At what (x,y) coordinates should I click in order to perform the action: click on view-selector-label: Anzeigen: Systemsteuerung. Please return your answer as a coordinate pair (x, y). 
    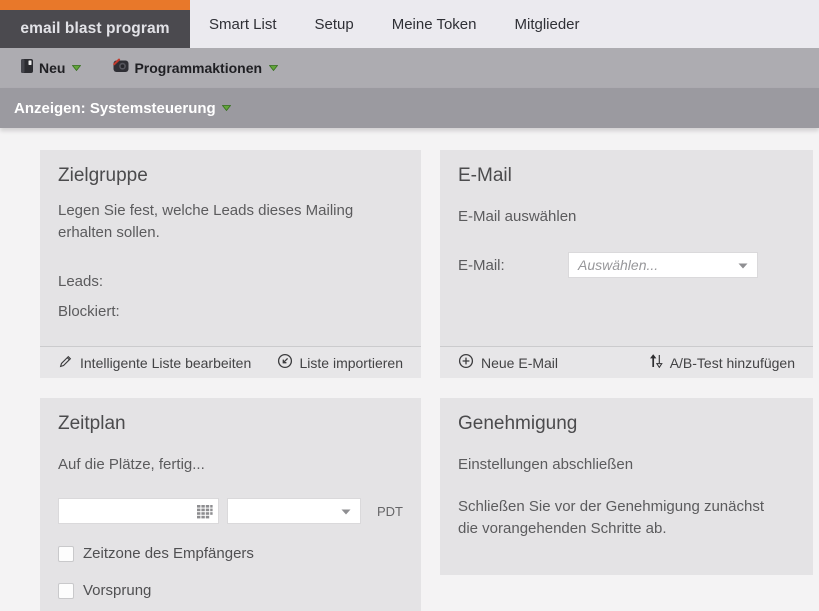
    Looking at the image, I should click on (115, 108).